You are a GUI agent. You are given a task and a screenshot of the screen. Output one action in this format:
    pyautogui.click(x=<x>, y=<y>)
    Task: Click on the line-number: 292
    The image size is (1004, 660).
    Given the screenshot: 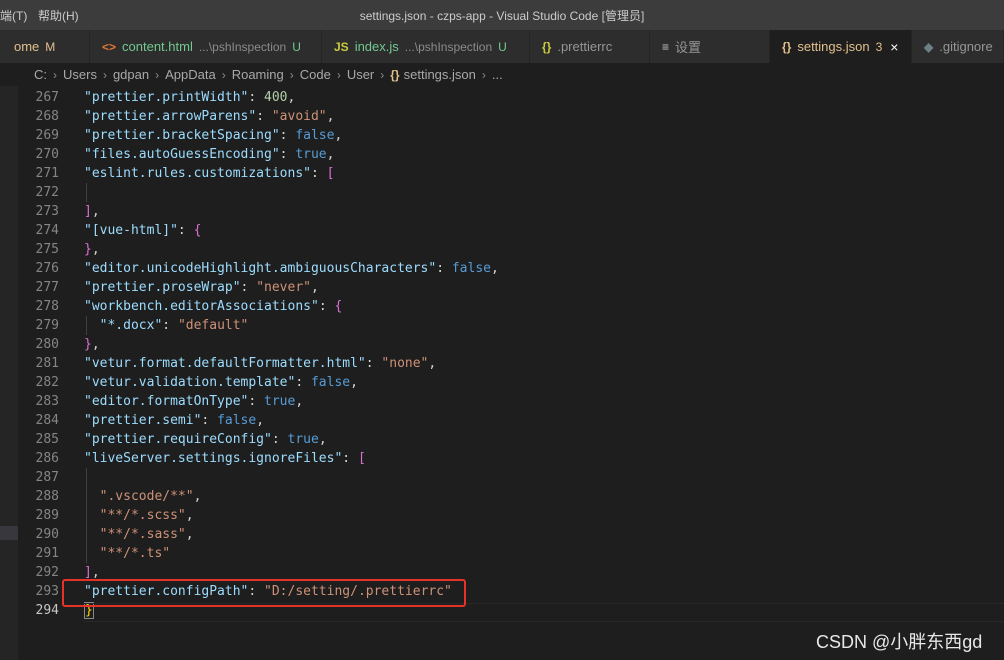 What is the action you would take?
    pyautogui.click(x=47, y=572)
    